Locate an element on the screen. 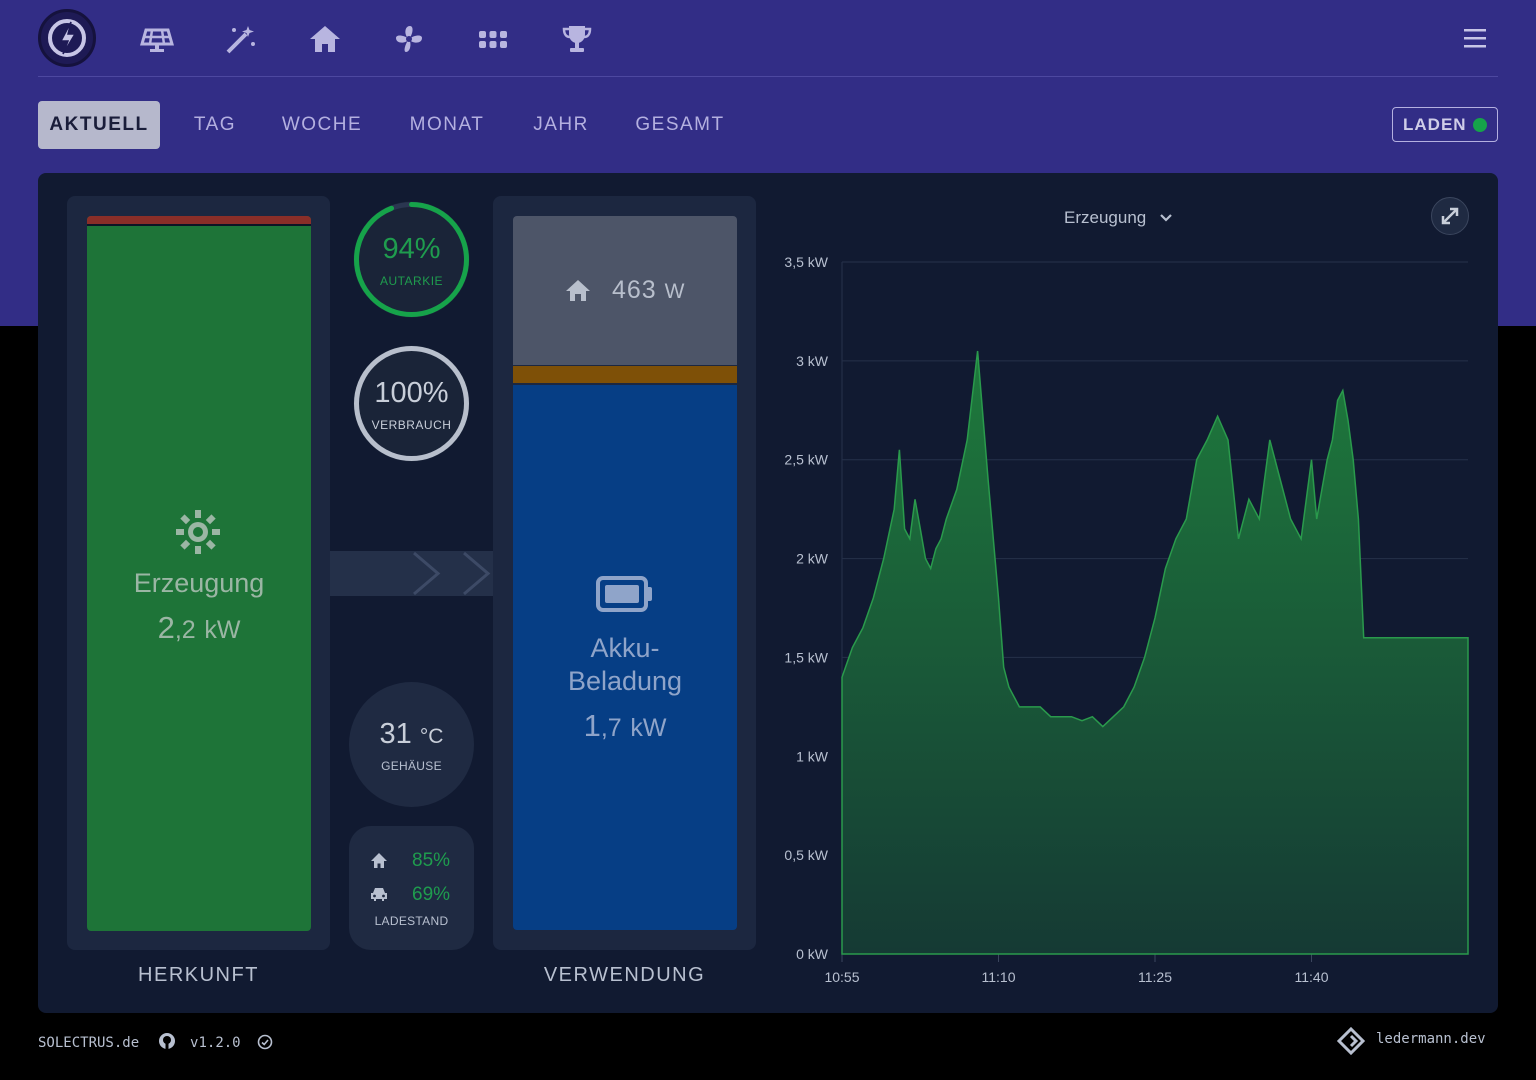 The image size is (1536, 1080). tab-gesamt: GESAMT is located at coordinates (680, 125).